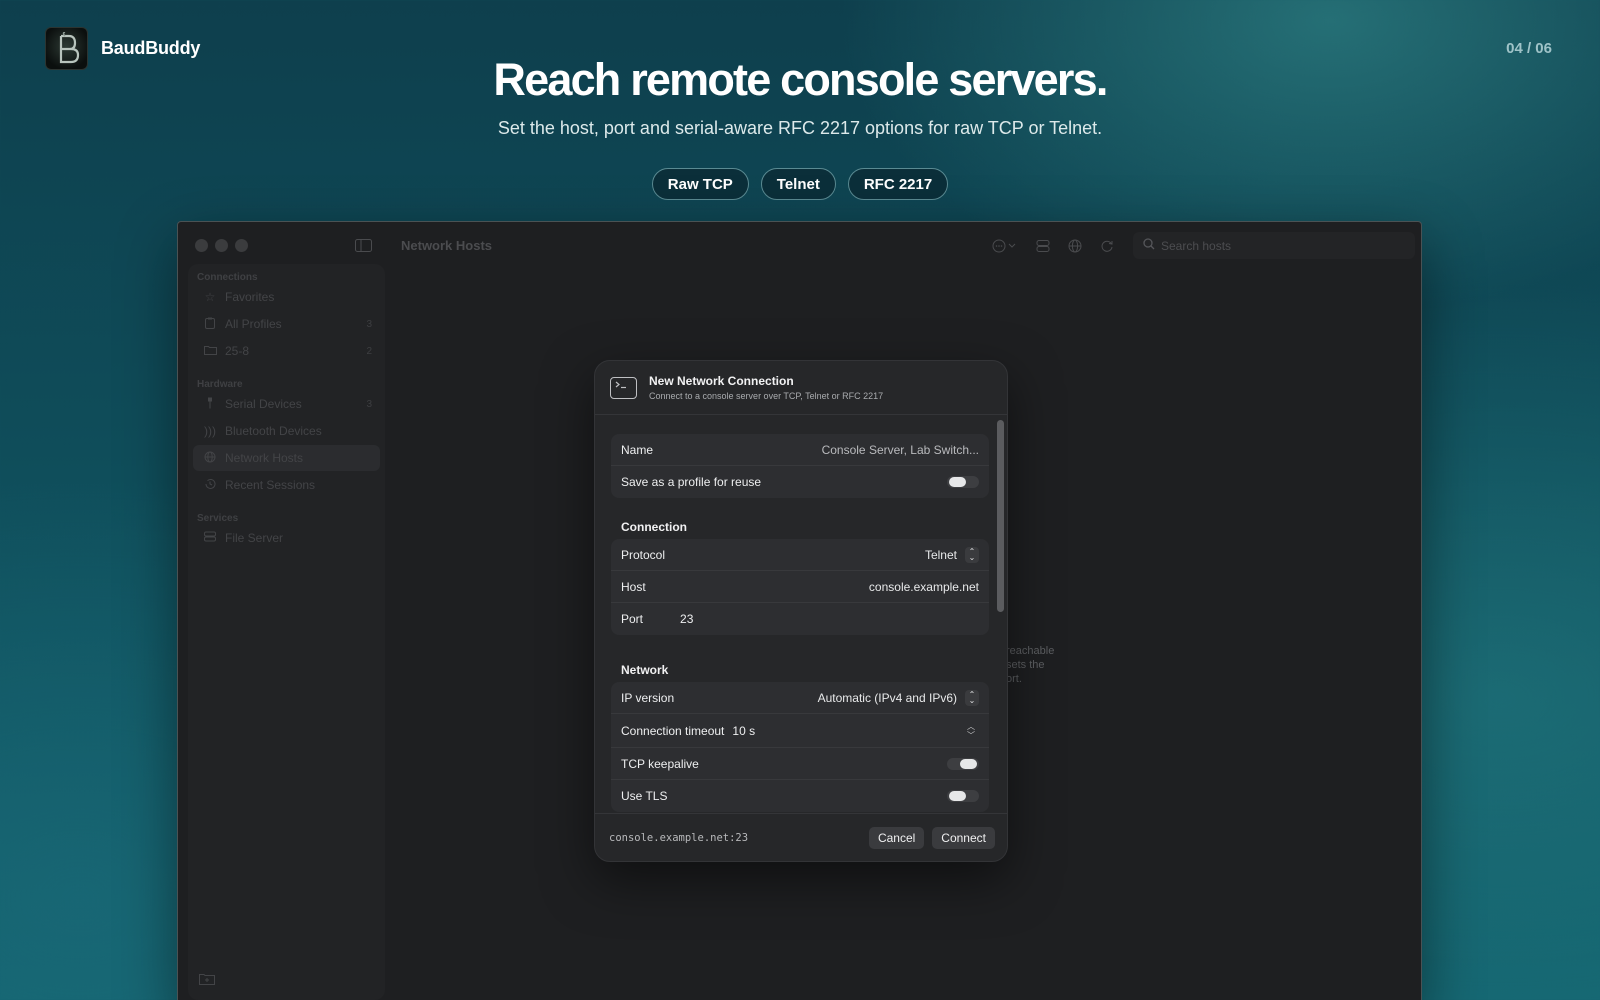 The height and width of the screenshot is (1000, 1600). What do you see at coordinates (241, 245) in the screenshot?
I see `zoom-window-button` at bounding box center [241, 245].